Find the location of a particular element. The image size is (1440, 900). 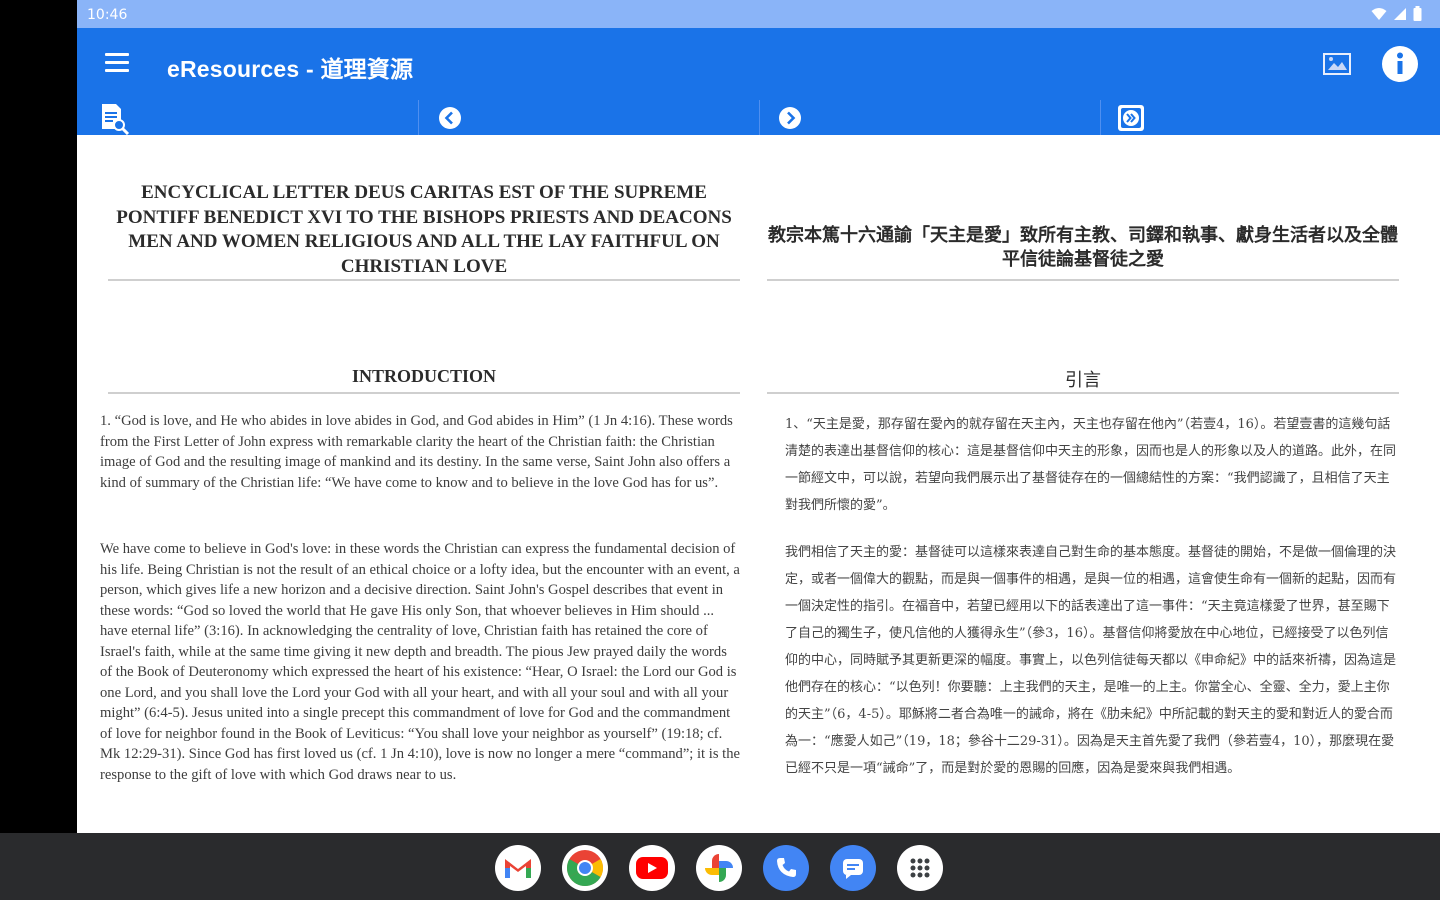

taskbar is located at coordinates (720, 866).